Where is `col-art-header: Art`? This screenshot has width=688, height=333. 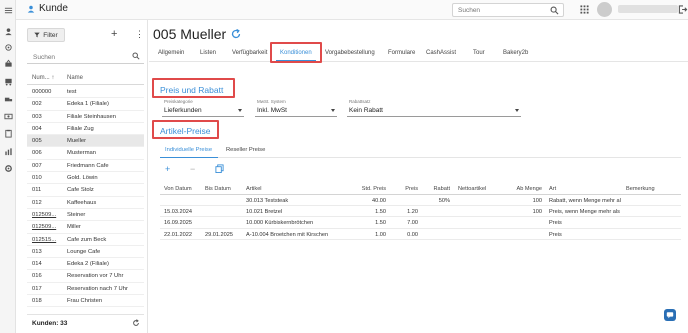 col-art-header: Art is located at coordinates (585, 189).